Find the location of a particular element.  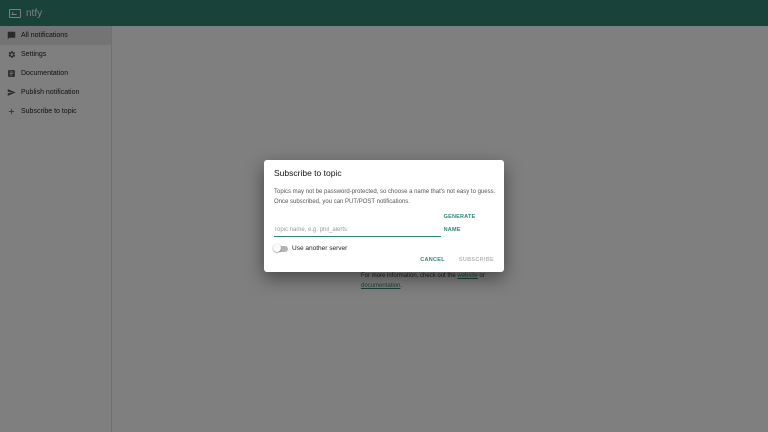

dialog-title: Subscribe to topic is located at coordinates (308, 173).